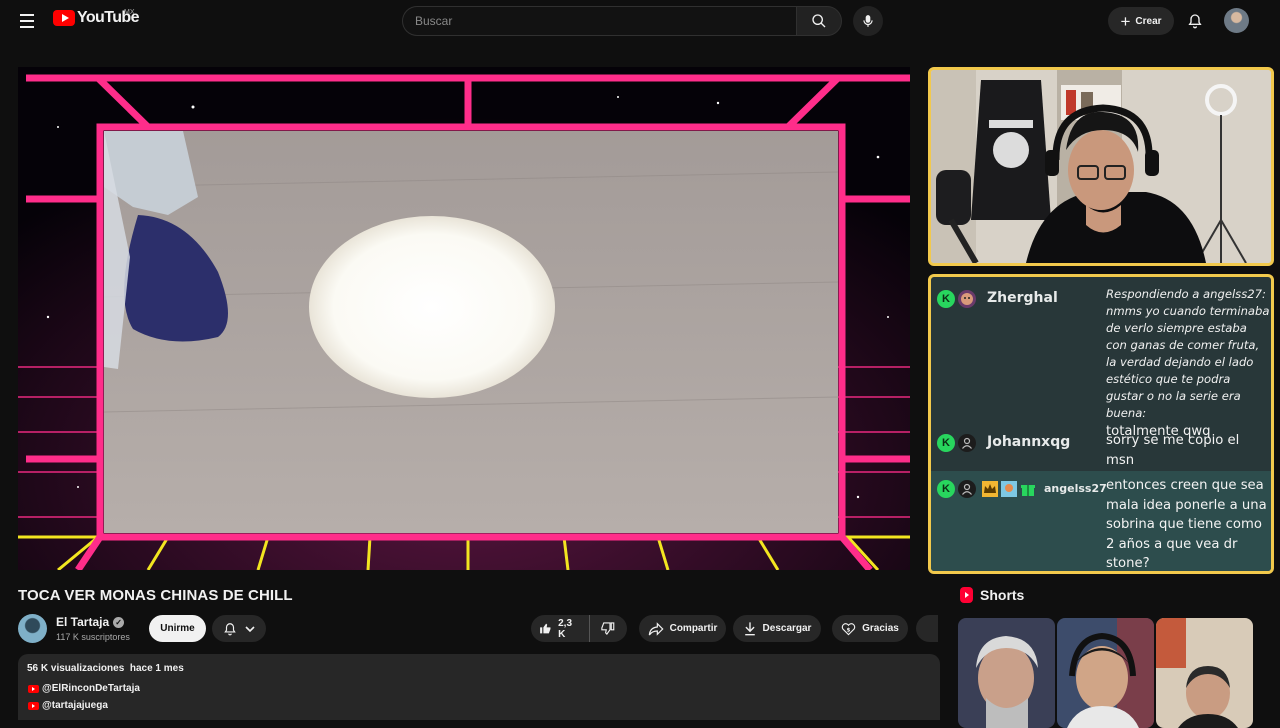 Image resolution: width=1280 pixels, height=728 pixels. Describe the element at coordinates (250, 628) in the screenshot. I see `chevron-down-icon` at that location.